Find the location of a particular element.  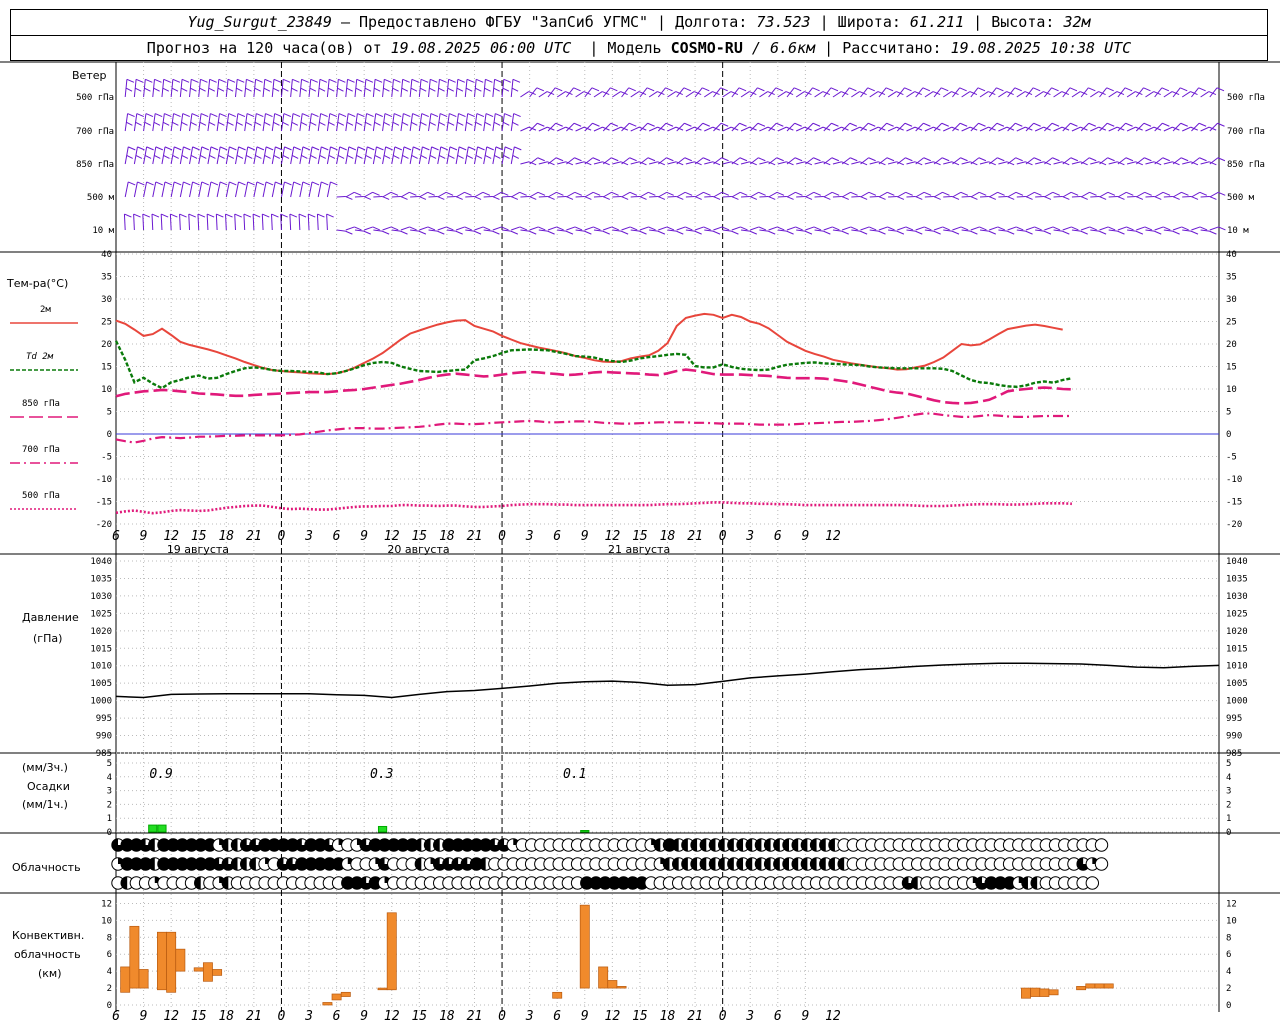

temp-series-line is located at coordinates (593, 386).